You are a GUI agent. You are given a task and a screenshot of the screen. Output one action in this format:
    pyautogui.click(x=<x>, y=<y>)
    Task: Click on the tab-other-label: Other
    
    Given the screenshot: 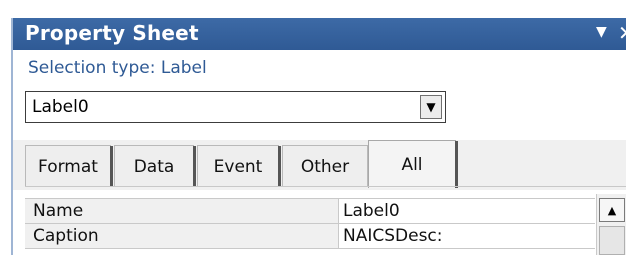 What is the action you would take?
    pyautogui.click(x=325, y=166)
    